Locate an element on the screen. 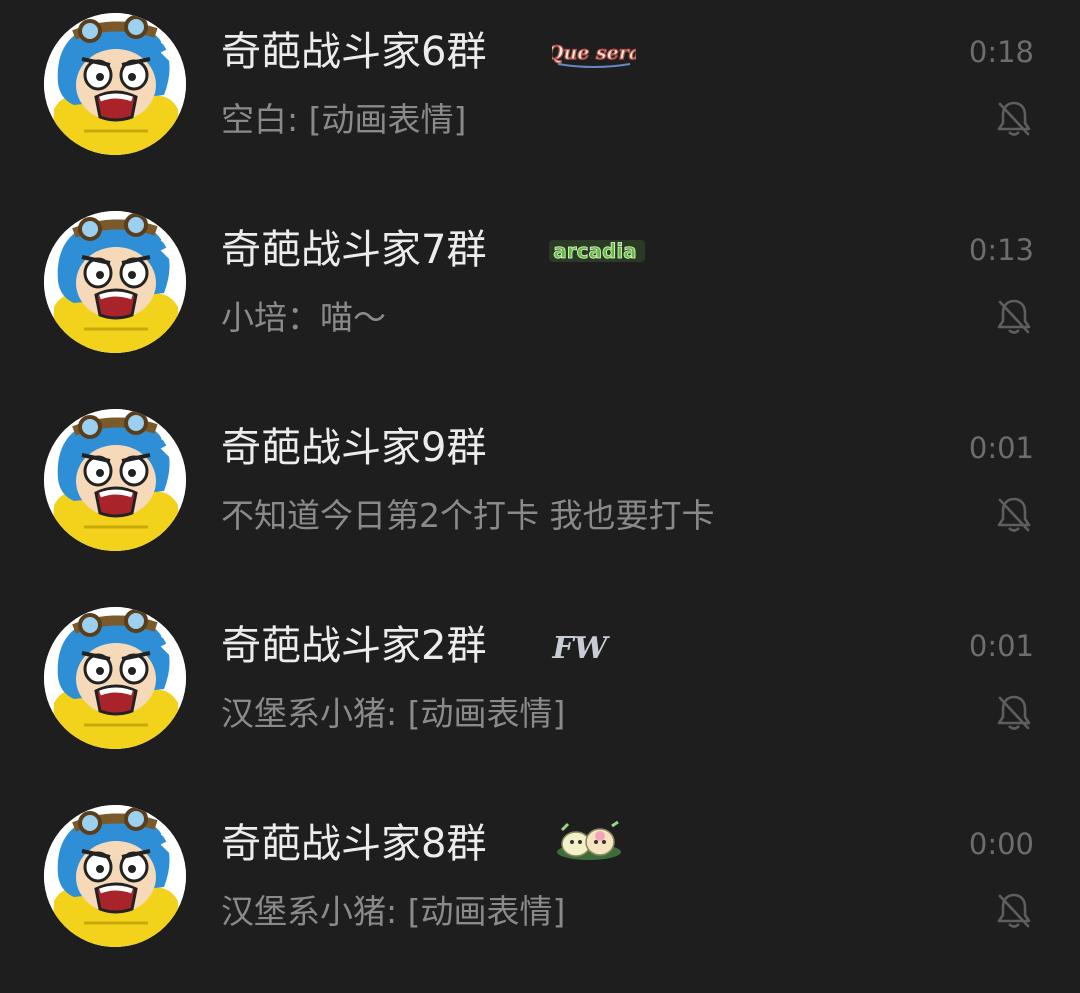 This screenshot has width=1080, height=993. chat-title: 奇葩战斗家7群 is located at coordinates (354, 250).